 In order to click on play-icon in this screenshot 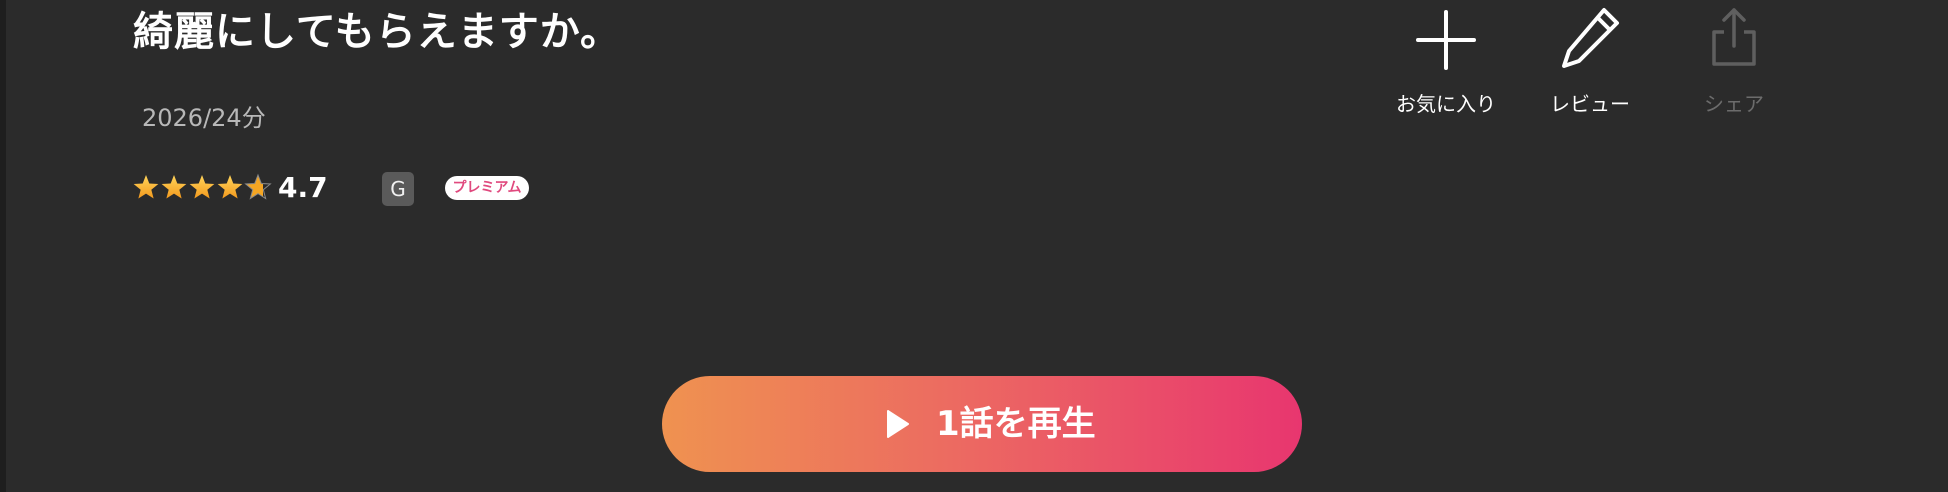, I will do `click(898, 424)`.